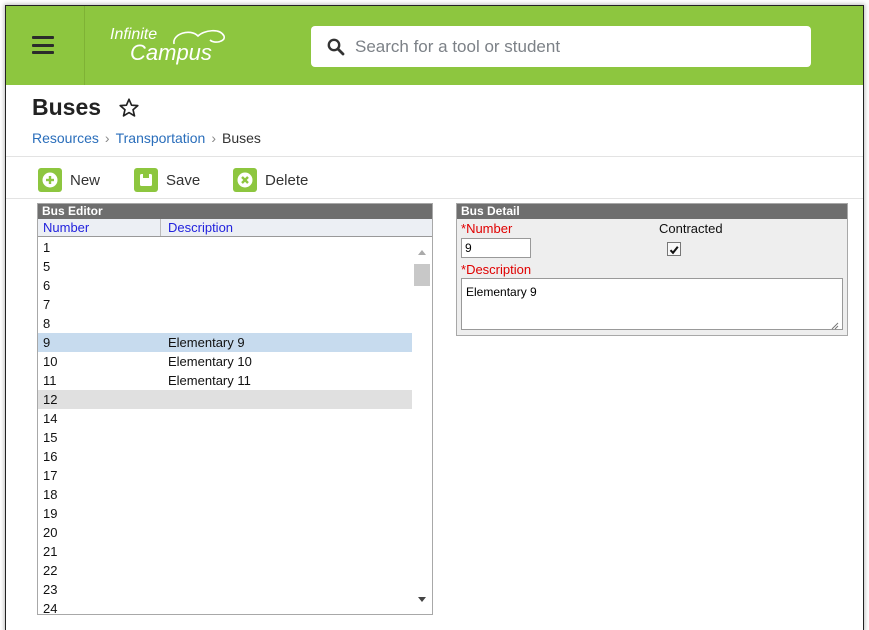 The image size is (869, 630). What do you see at coordinates (422, 252) in the screenshot?
I see `scroll-up-arrow-icon` at bounding box center [422, 252].